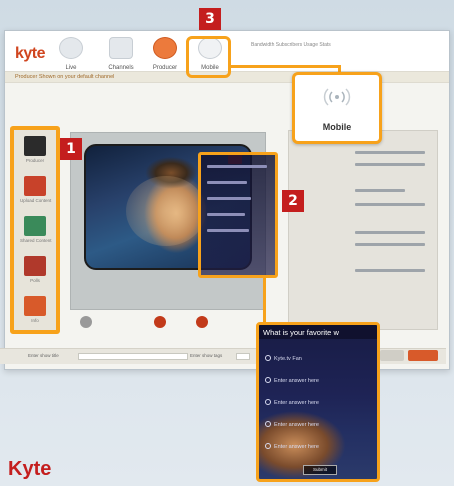  What do you see at coordinates (166, 211) in the screenshot?
I see `video-figure` at bounding box center [166, 211].